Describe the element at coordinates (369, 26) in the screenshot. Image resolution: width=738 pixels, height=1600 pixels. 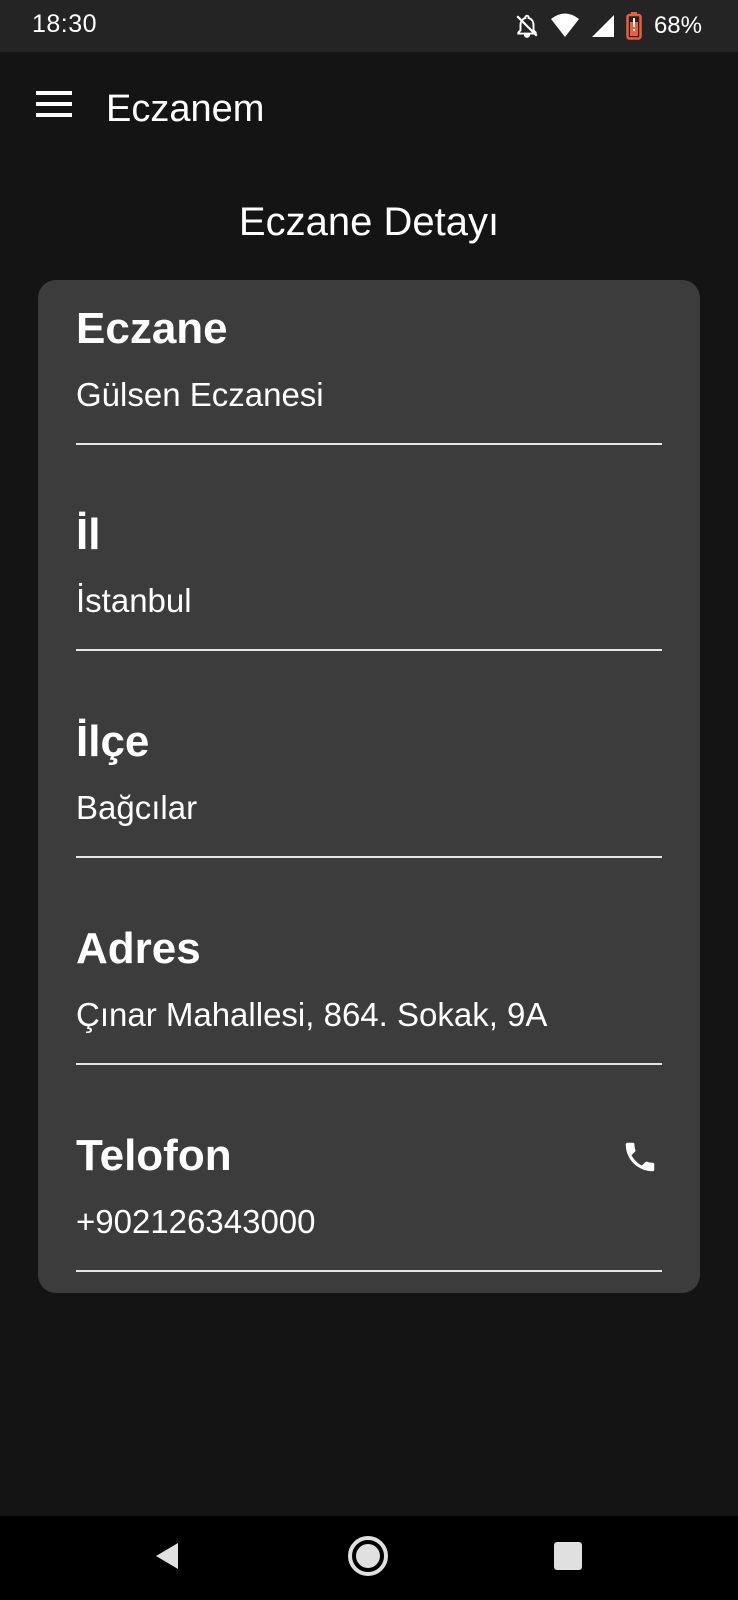
I see `status-bar: 18:30 68%` at that location.